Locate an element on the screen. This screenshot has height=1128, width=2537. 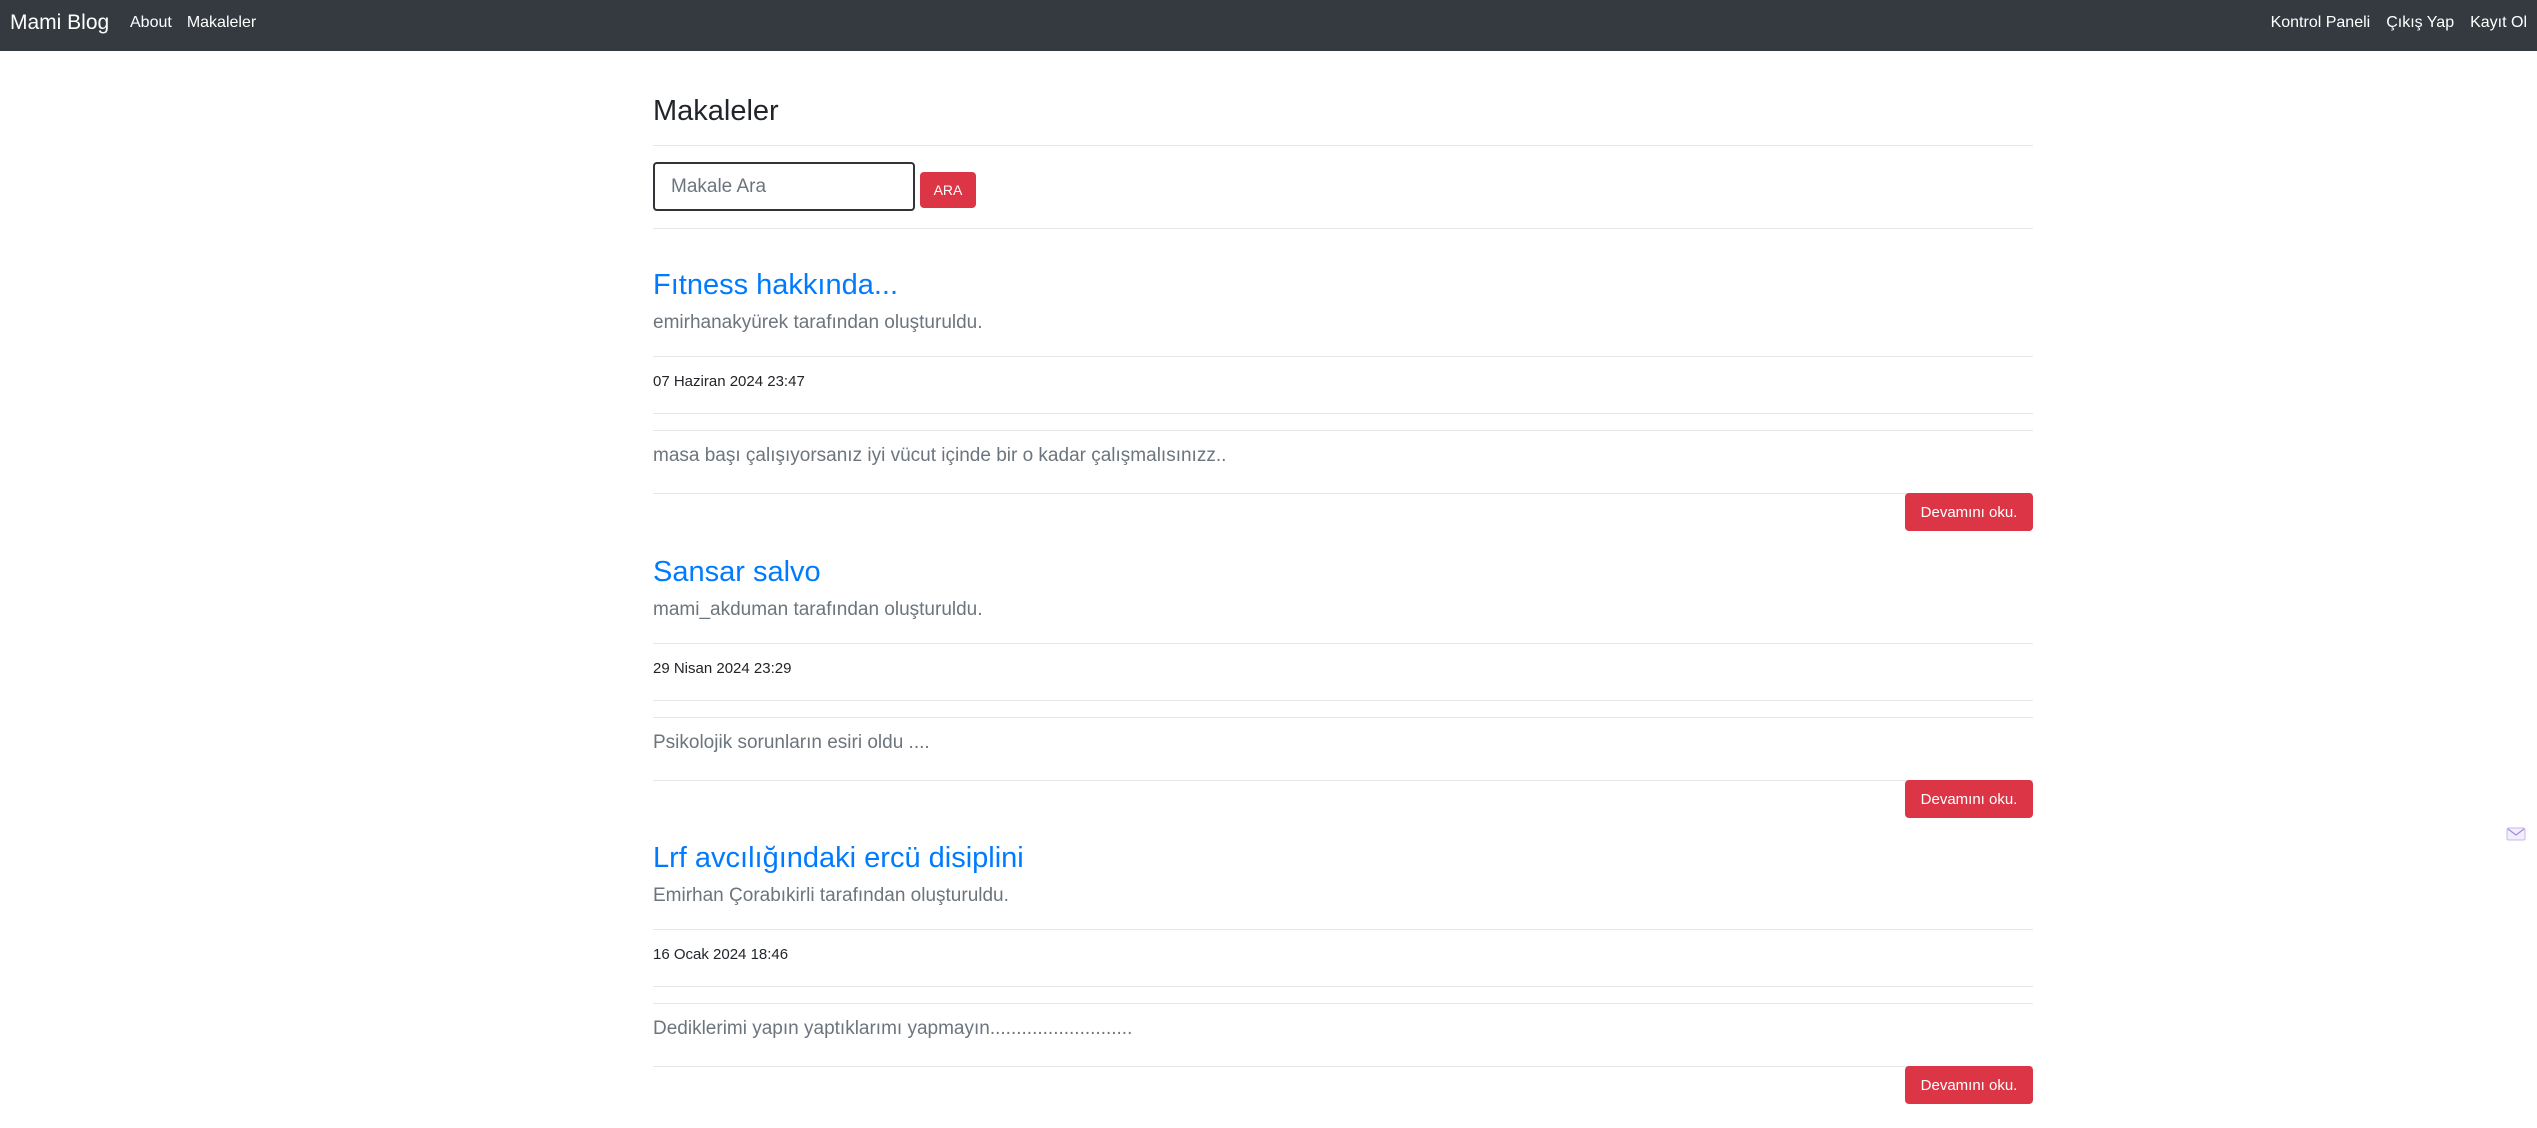
search-button: ARA is located at coordinates (948, 190).